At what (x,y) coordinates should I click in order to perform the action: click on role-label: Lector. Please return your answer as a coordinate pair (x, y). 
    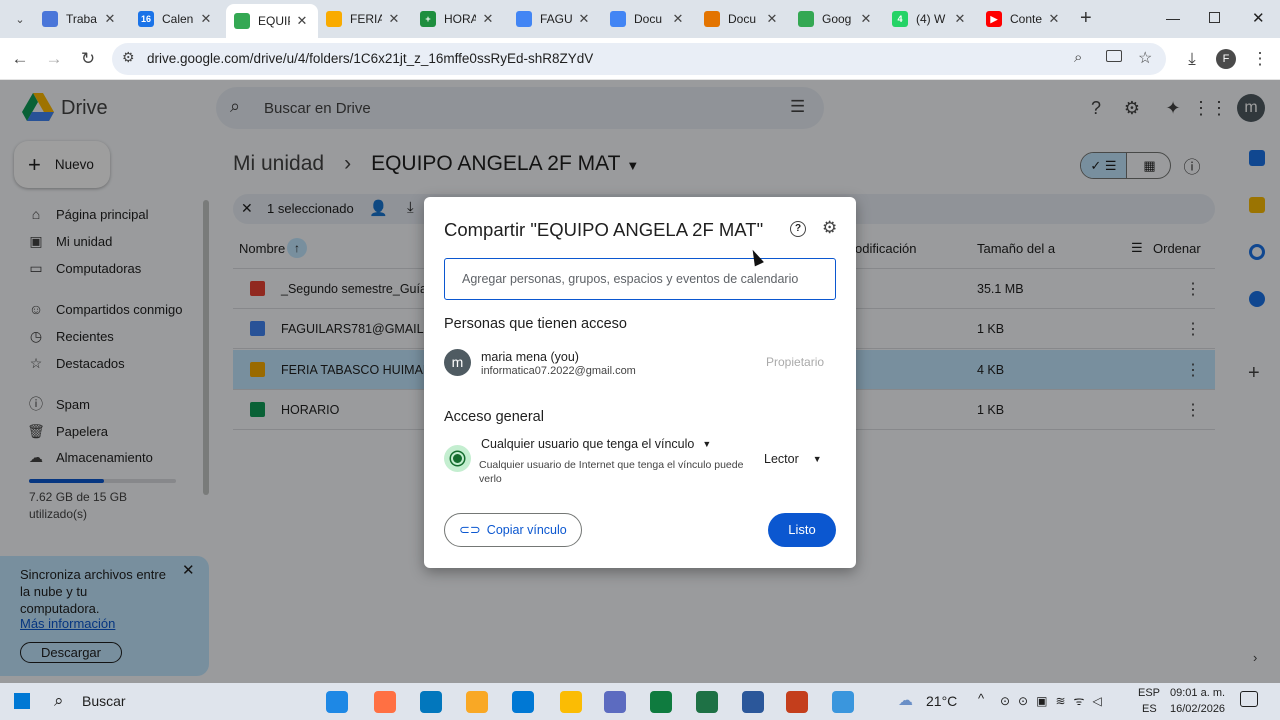
    Looking at the image, I should click on (781, 459).